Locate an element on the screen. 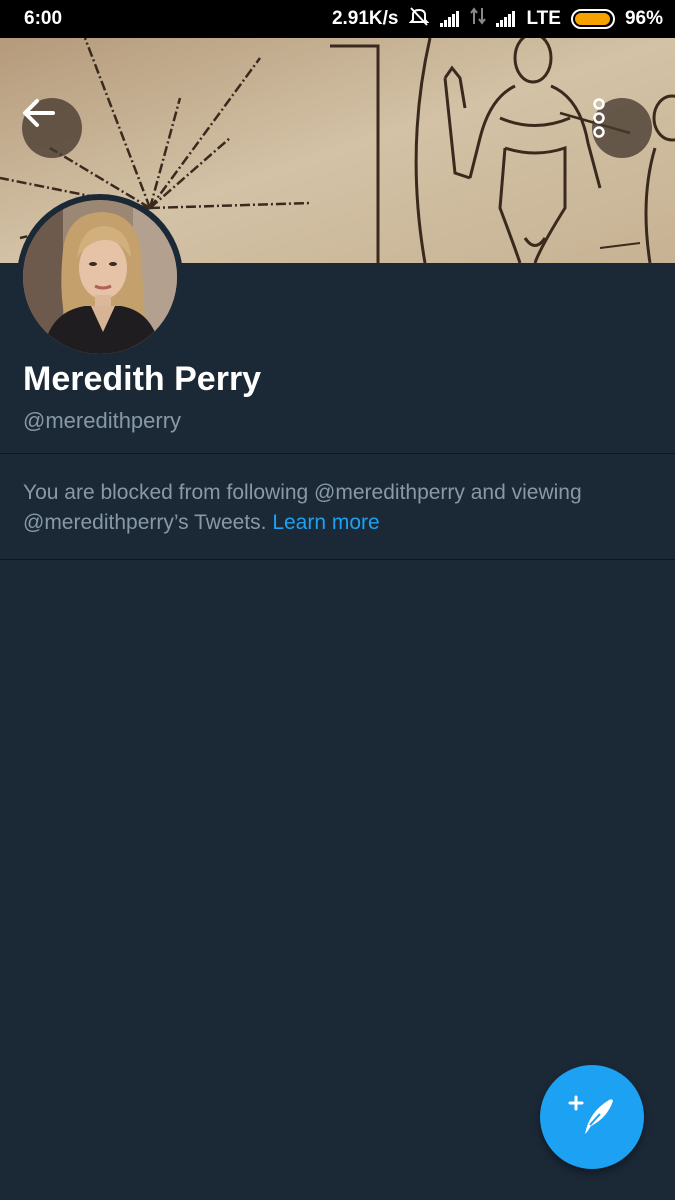 Image resolution: width=675 pixels, height=1200 pixels. network-type: LTE is located at coordinates (543, 18).